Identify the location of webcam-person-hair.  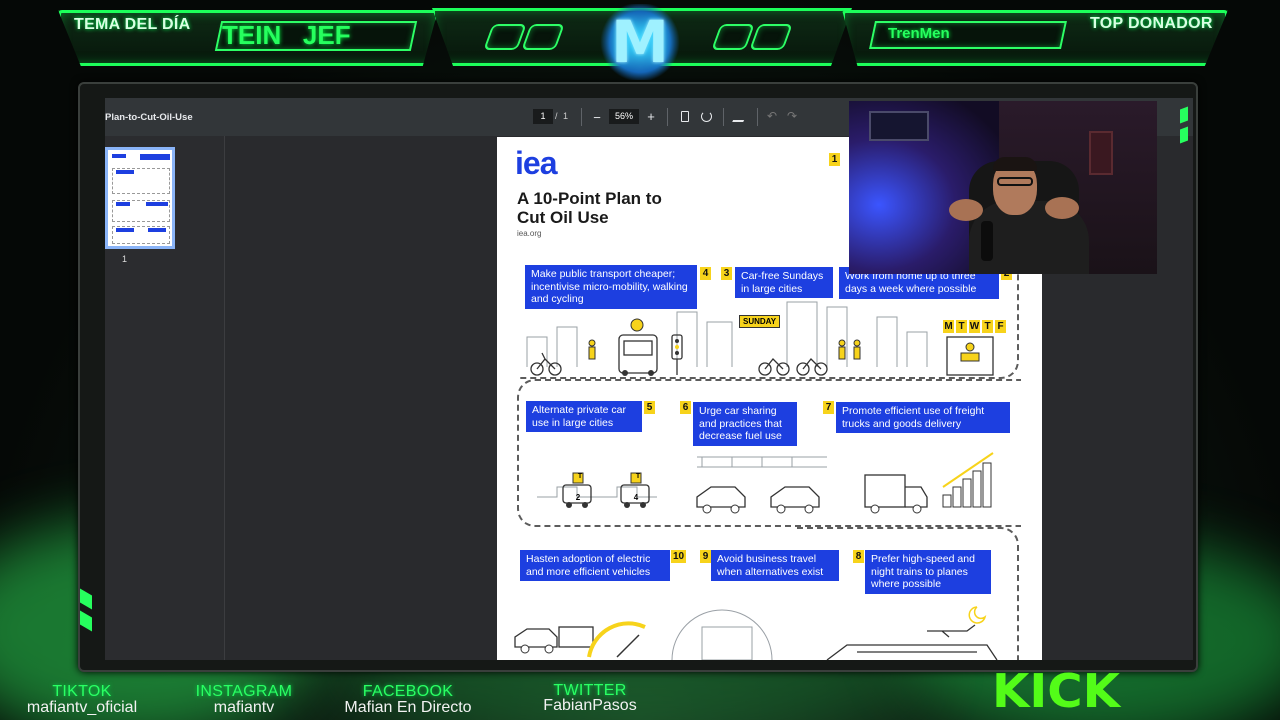
(1015, 164).